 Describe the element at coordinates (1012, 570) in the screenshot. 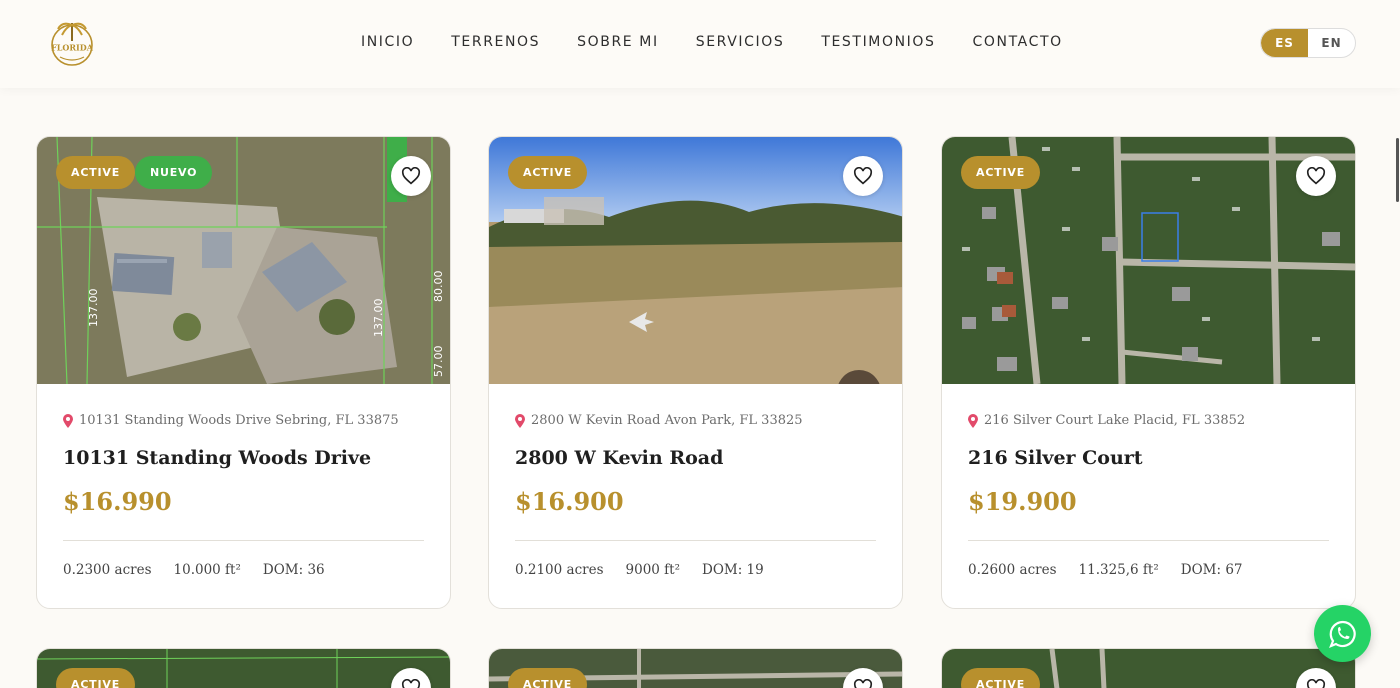

I see `acres: 0.2600 acres` at that location.